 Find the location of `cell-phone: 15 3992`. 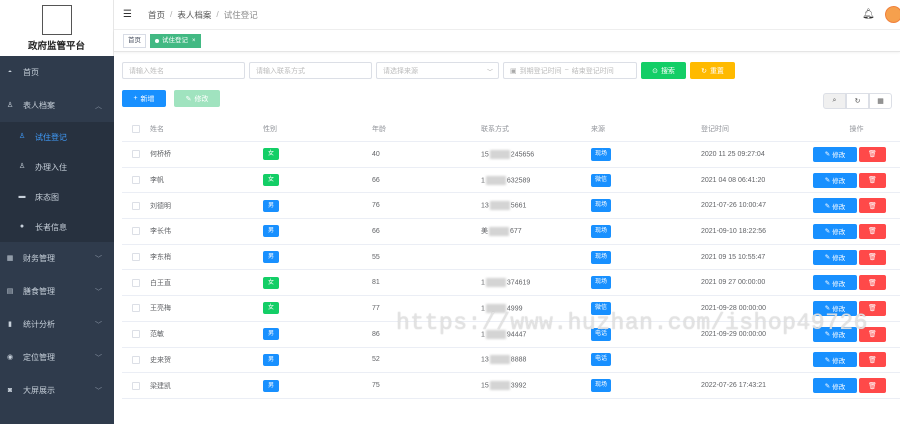

cell-phone: 15 3992 is located at coordinates (536, 386).